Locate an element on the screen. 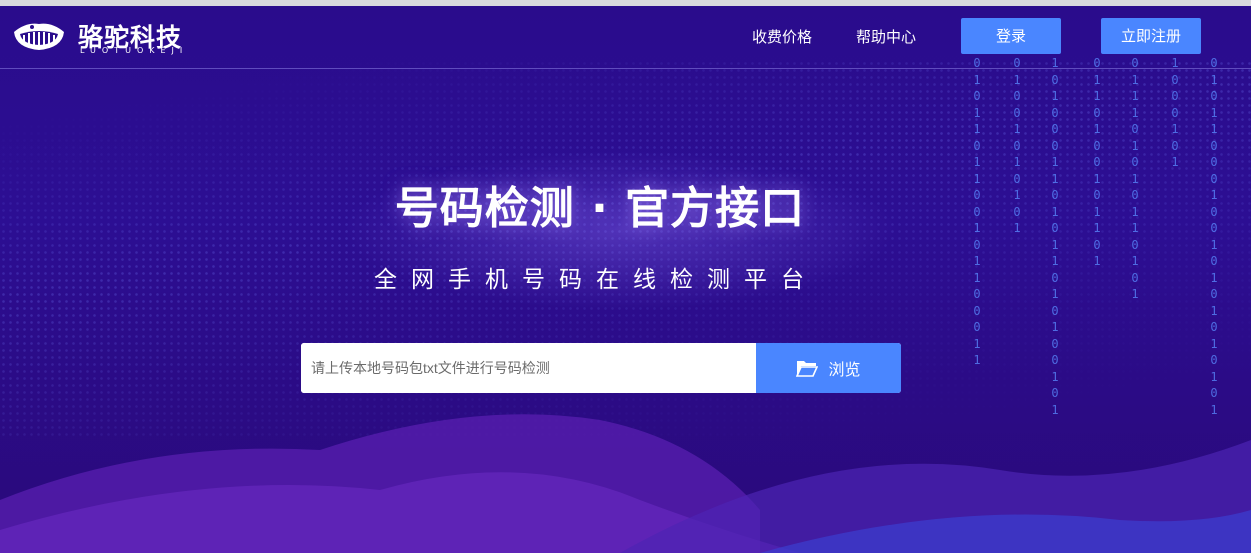 Image resolution: width=1251 pixels, height=553 pixels. browse-button-label: 浏览 is located at coordinates (844, 369).